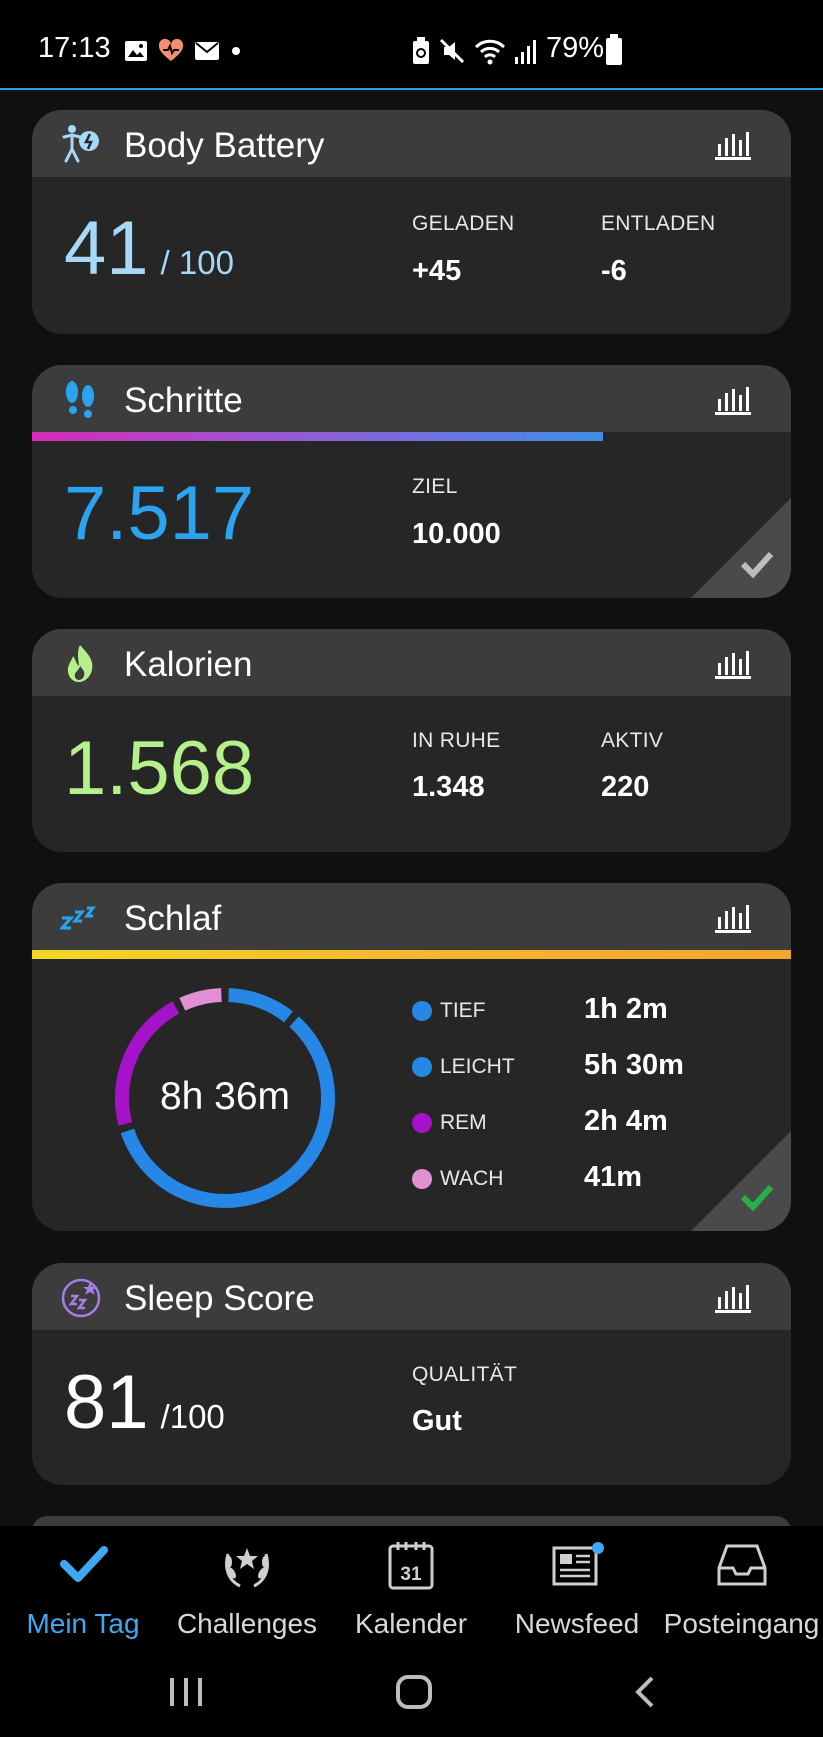 The width and height of the screenshot is (823, 1737). I want to click on stage-name: TIEF, so click(463, 1010).